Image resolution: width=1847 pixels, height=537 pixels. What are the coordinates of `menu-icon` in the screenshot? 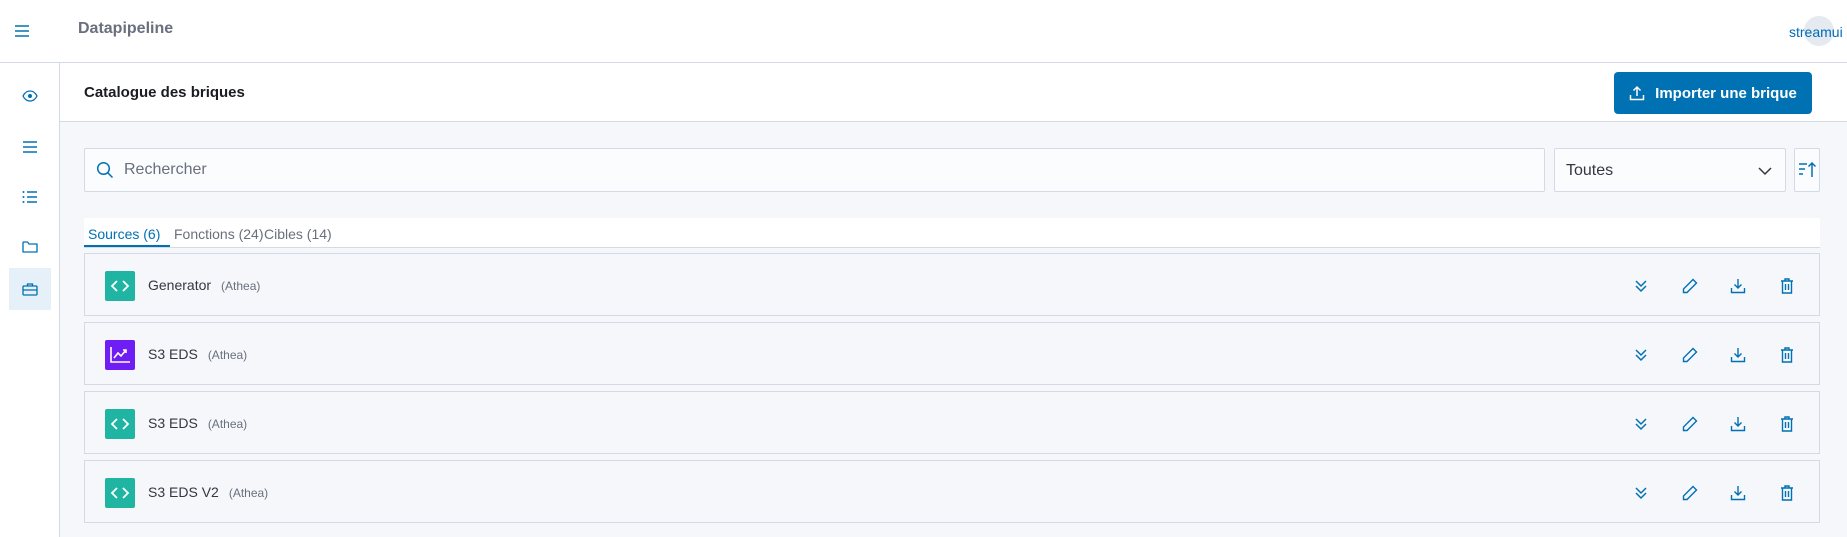 It's located at (22, 31).